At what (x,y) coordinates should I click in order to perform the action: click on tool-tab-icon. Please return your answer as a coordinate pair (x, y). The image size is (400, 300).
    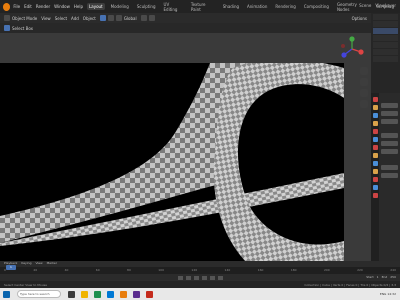
    Looking at the image, I should click on (375, 99).